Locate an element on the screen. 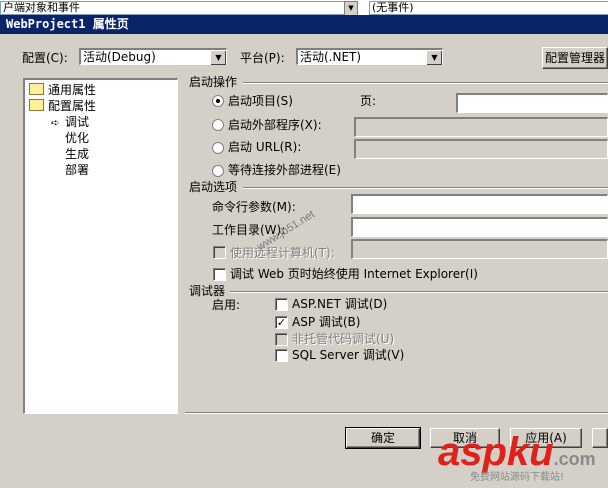 Image resolution: width=608 pixels, height=488 pixels. dialog-title: WebProject1 属性页 is located at coordinates (67, 24).